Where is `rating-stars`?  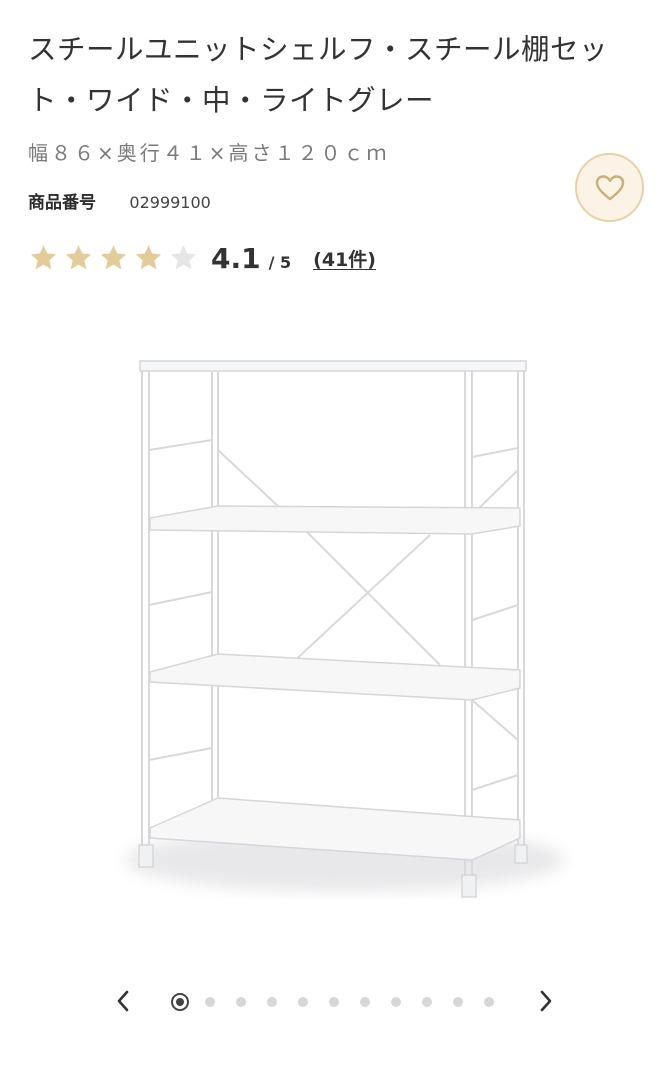 rating-stars is located at coordinates (115, 258).